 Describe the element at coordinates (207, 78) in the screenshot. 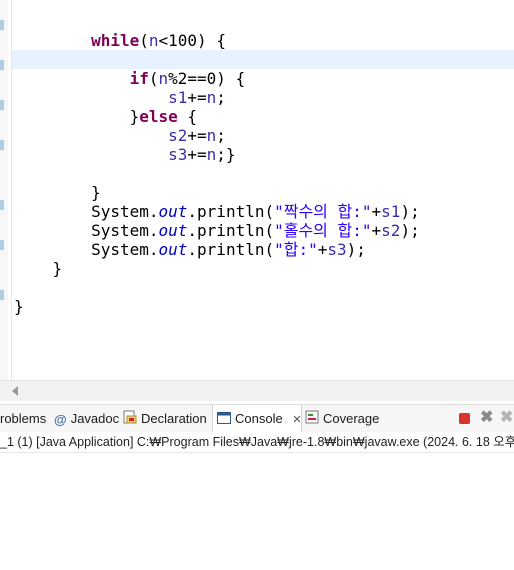

I see `code-token: %2==0) {` at that location.